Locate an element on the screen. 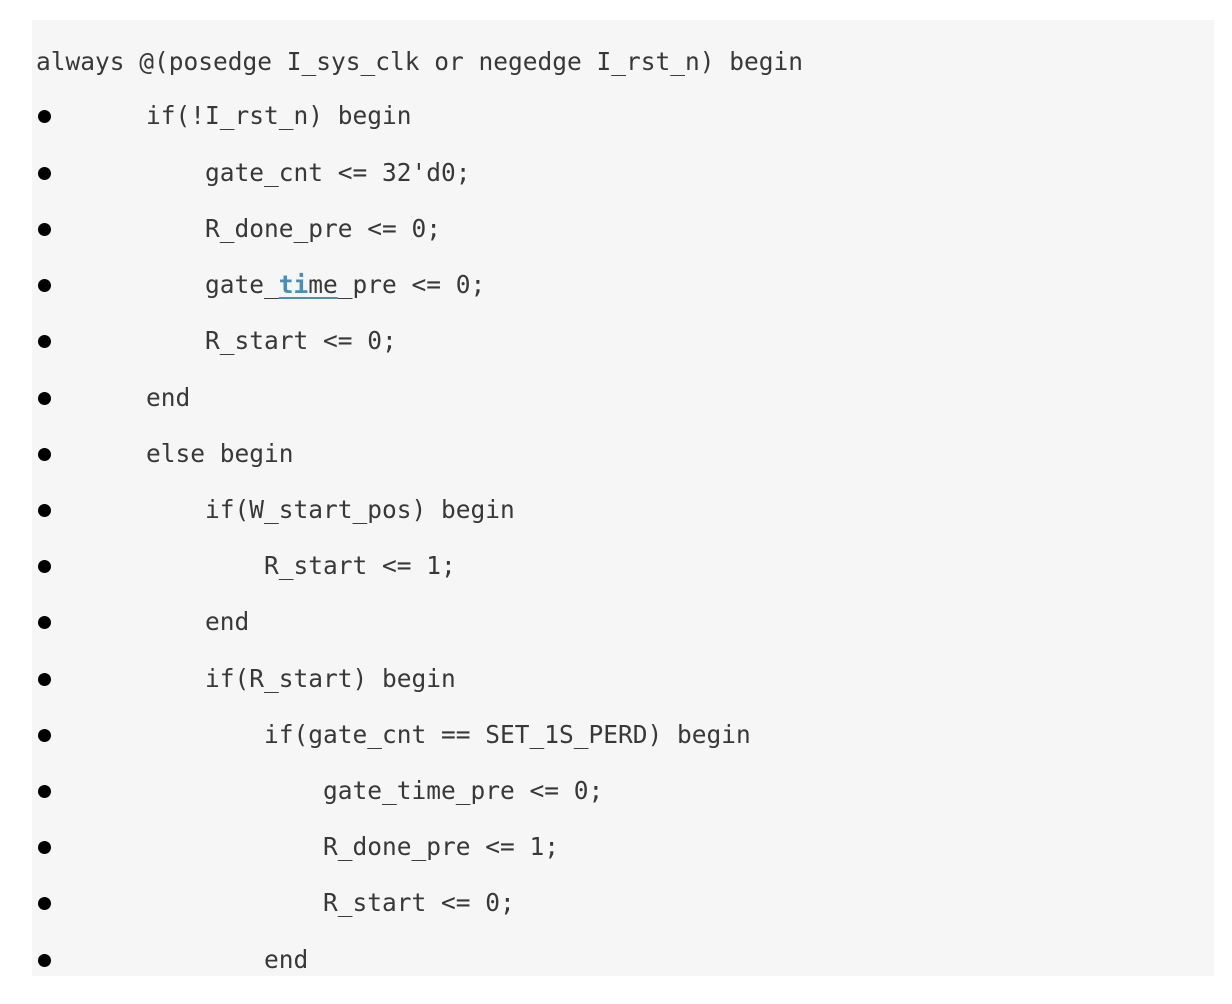 This screenshot has height=1004, width=1232. code-line-text: else begin is located at coordinates (220, 453).